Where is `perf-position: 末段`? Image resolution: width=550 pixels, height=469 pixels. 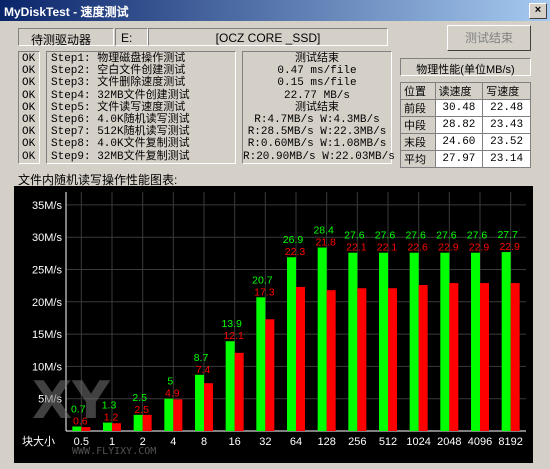 perf-position: 末段 is located at coordinates (418, 142).